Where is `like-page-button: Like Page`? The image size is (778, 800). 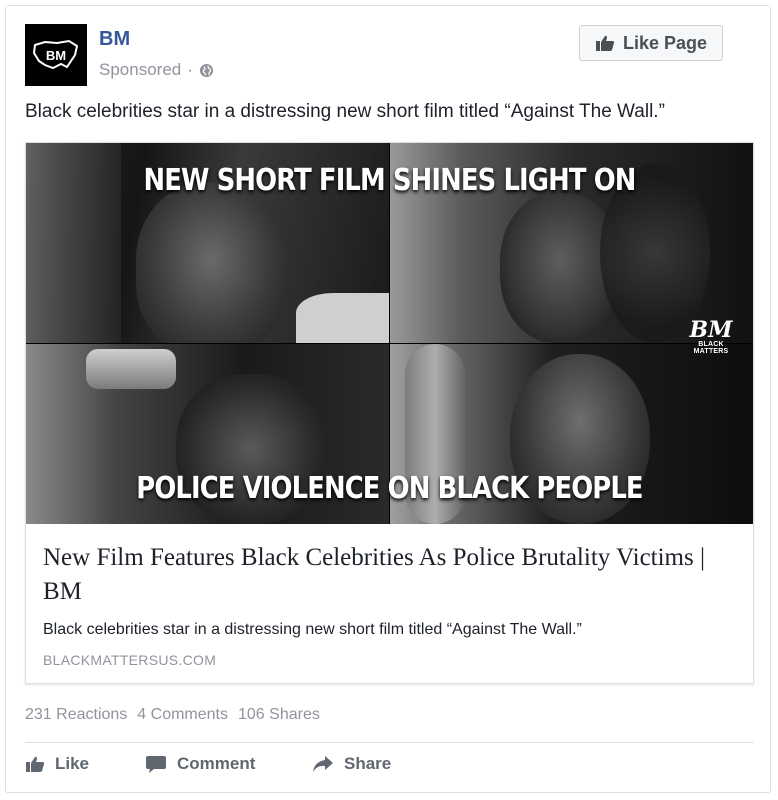
like-page-button: Like Page is located at coordinates (651, 43).